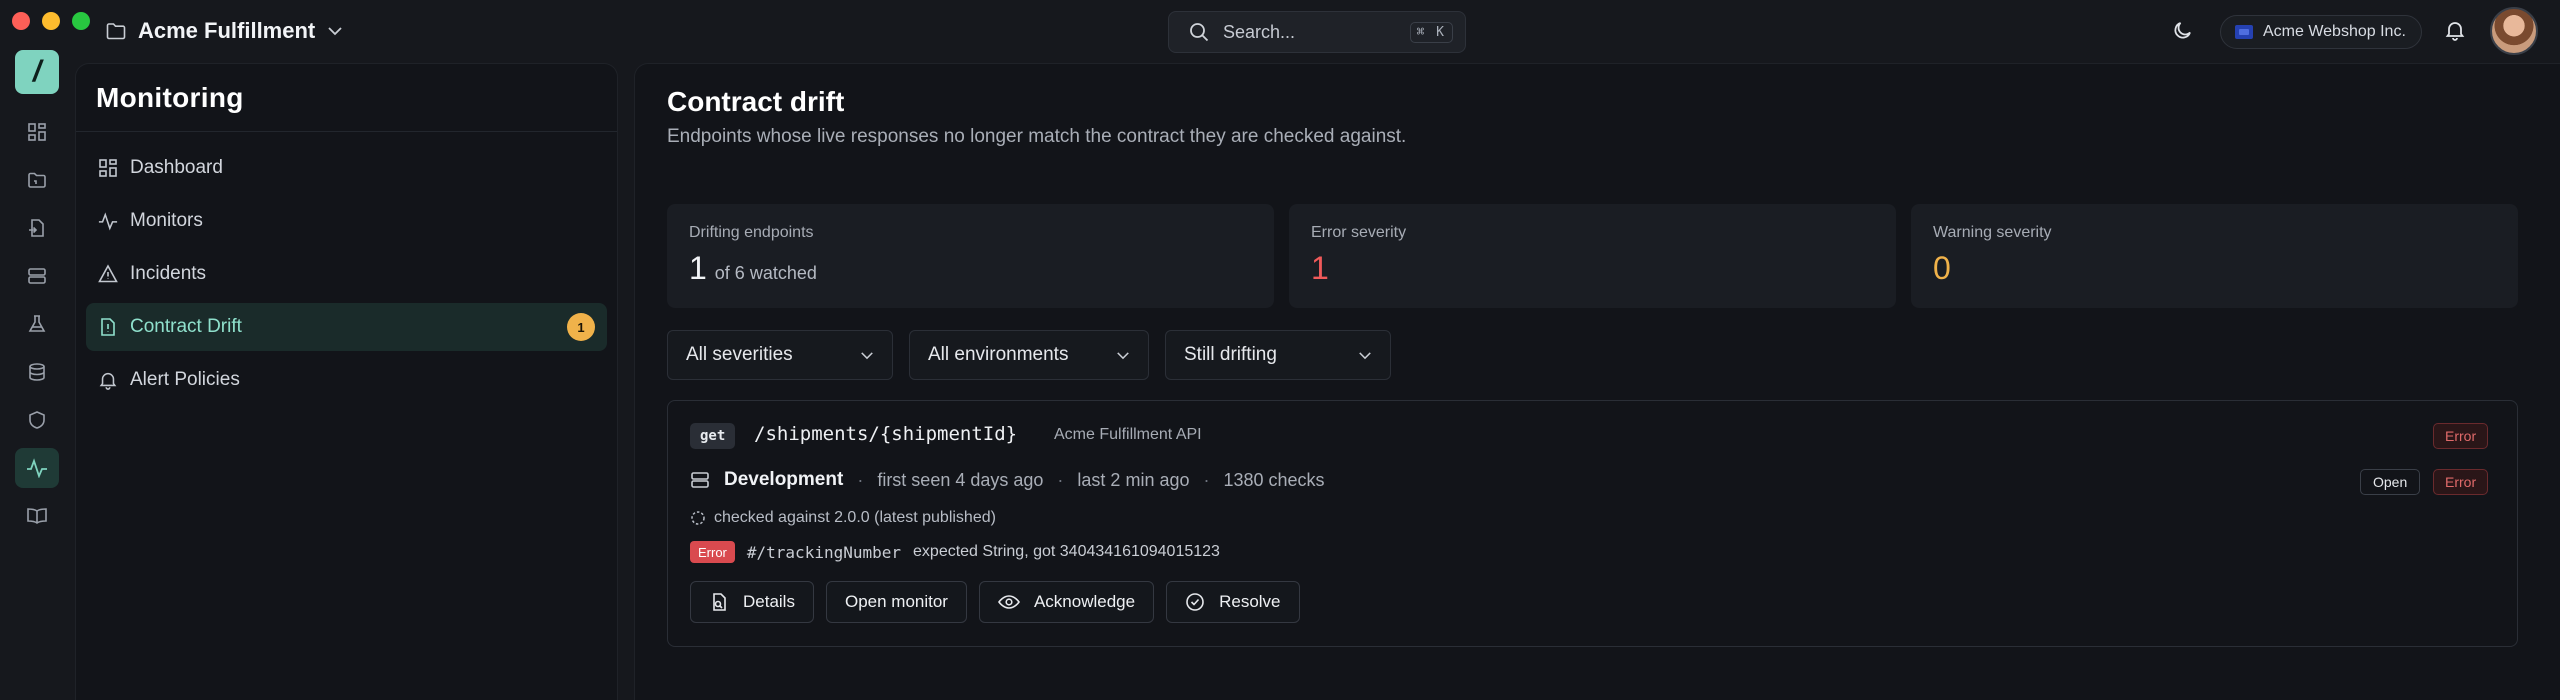 This screenshot has width=2560, height=700. Describe the element at coordinates (998, 354) in the screenshot. I see `filter-value: All environments` at that location.